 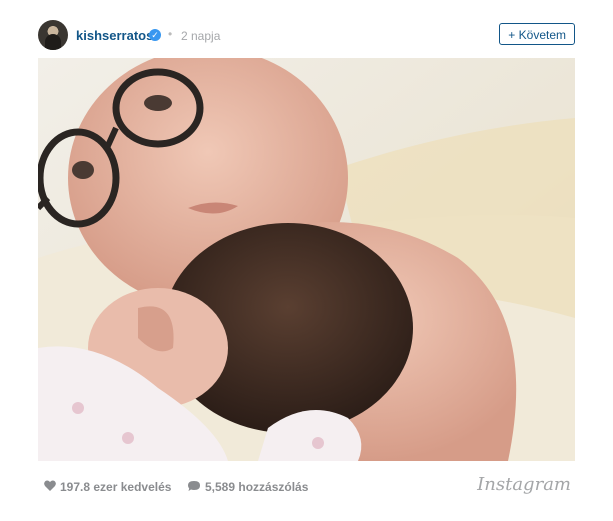 I want to click on comment-icon, so click(x=194, y=486).